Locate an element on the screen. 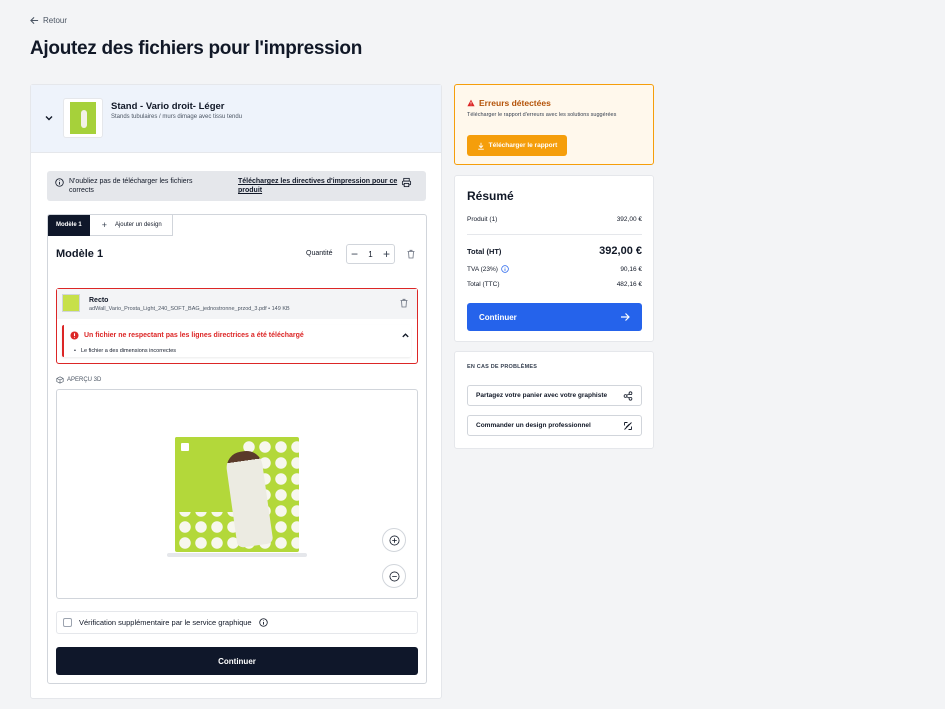  preview-3d-label: APERÇU 3D is located at coordinates (78, 380).